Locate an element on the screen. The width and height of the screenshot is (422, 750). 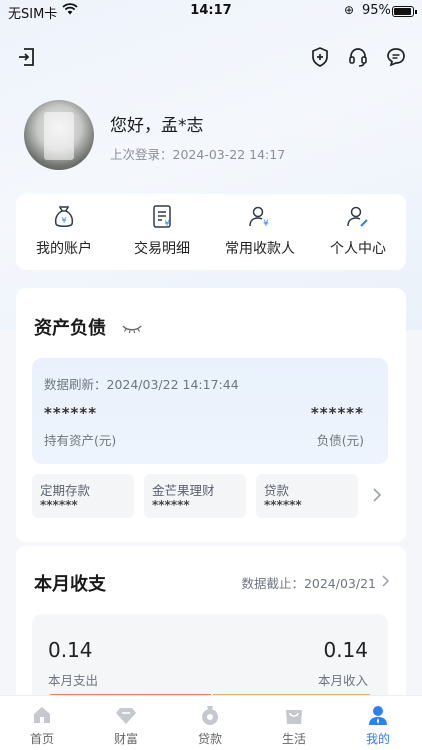
greeting-text: 您好，孟*志 is located at coordinates (157, 126).